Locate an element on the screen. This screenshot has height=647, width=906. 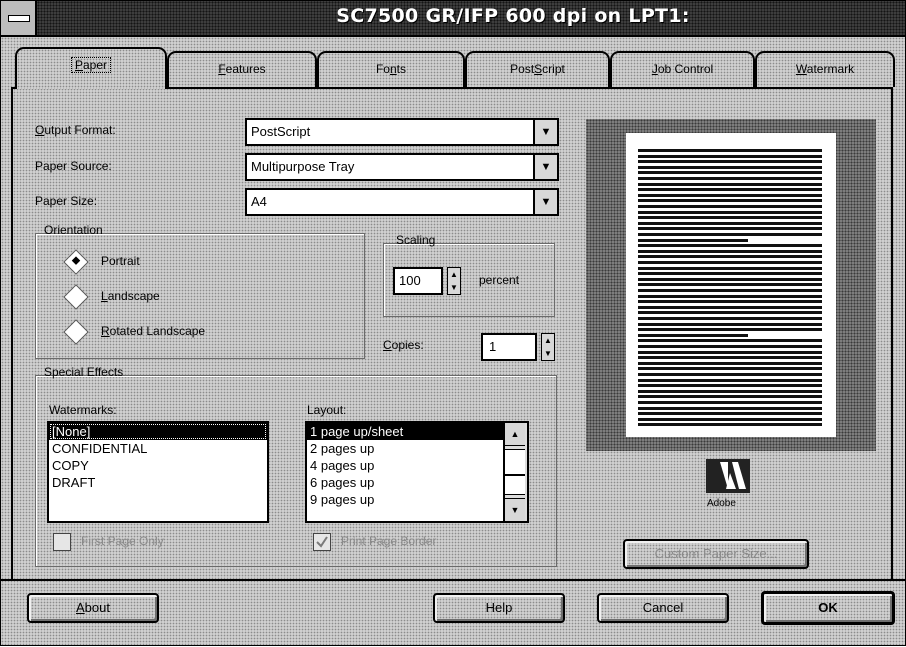
tab-job-control: Job Control is located at coordinates (682, 69).